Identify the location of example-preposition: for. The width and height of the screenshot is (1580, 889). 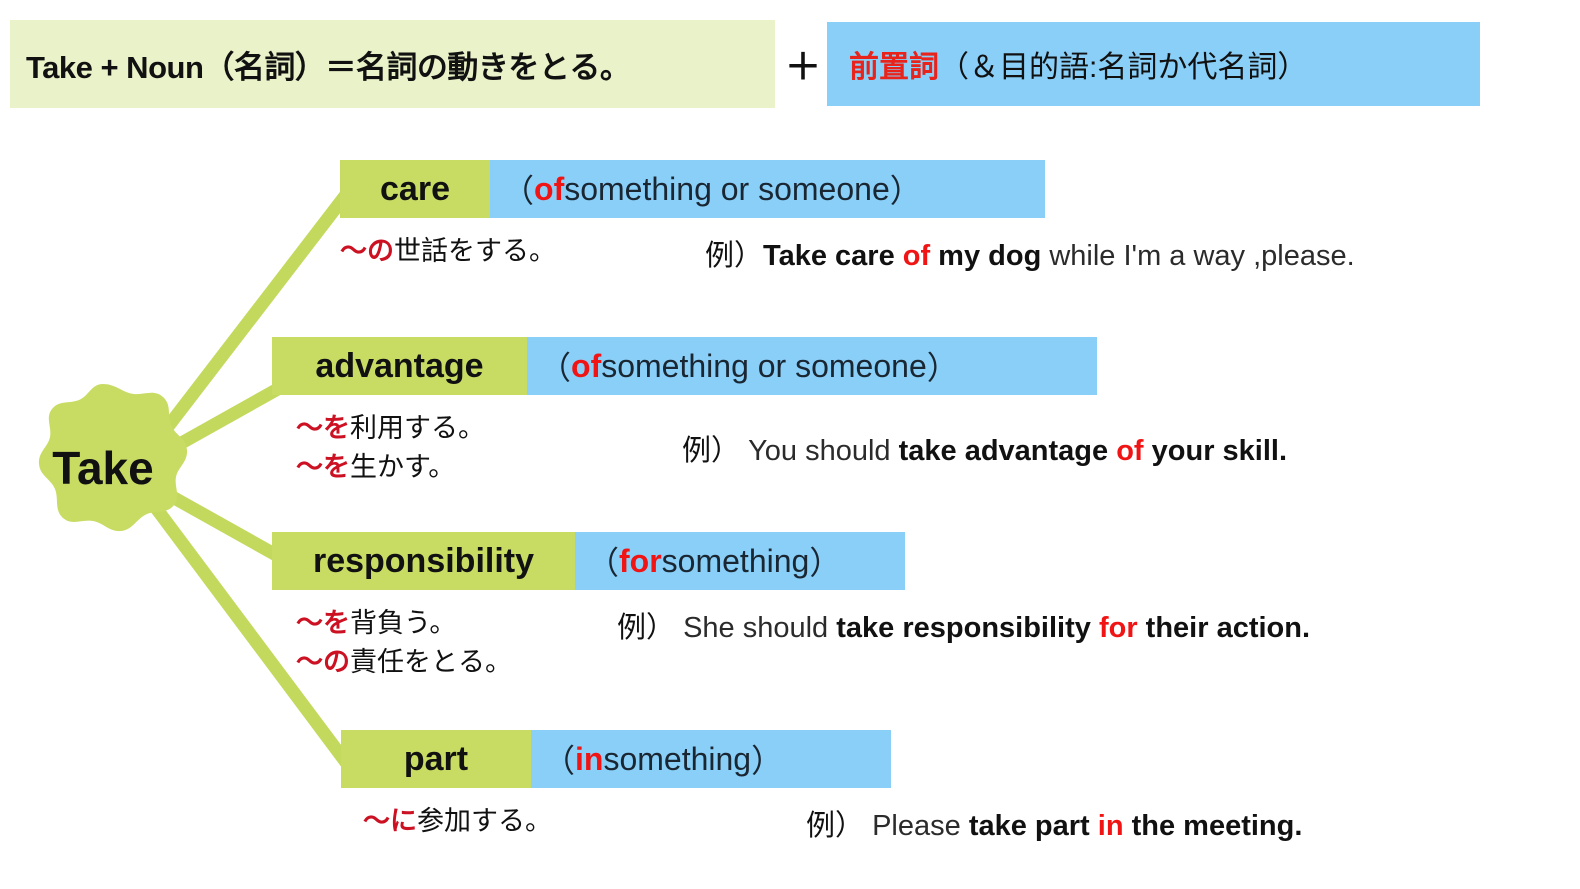
(1118, 628).